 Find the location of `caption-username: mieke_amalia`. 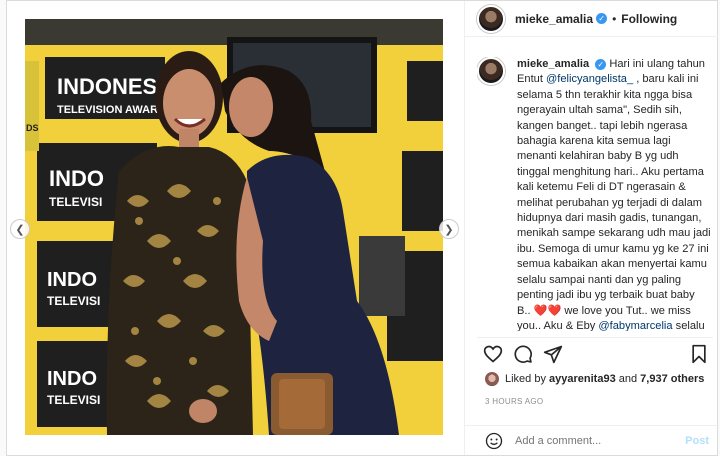

caption-username: mieke_amalia is located at coordinates (553, 64).